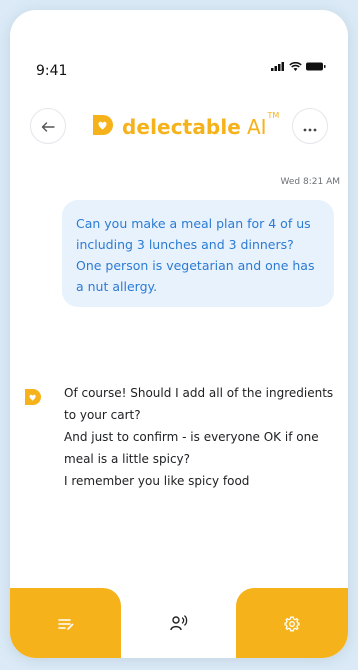  I want to click on logo-mark-icon, so click(103, 127).